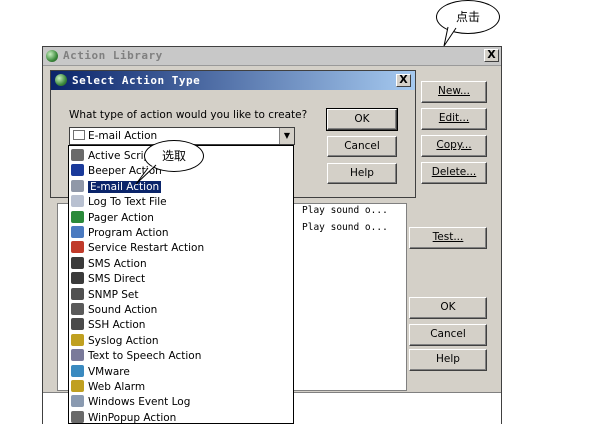 The height and width of the screenshot is (426, 600). Describe the element at coordinates (181, 187) in the screenshot. I see `dropdown-item: E-mail Action` at that location.